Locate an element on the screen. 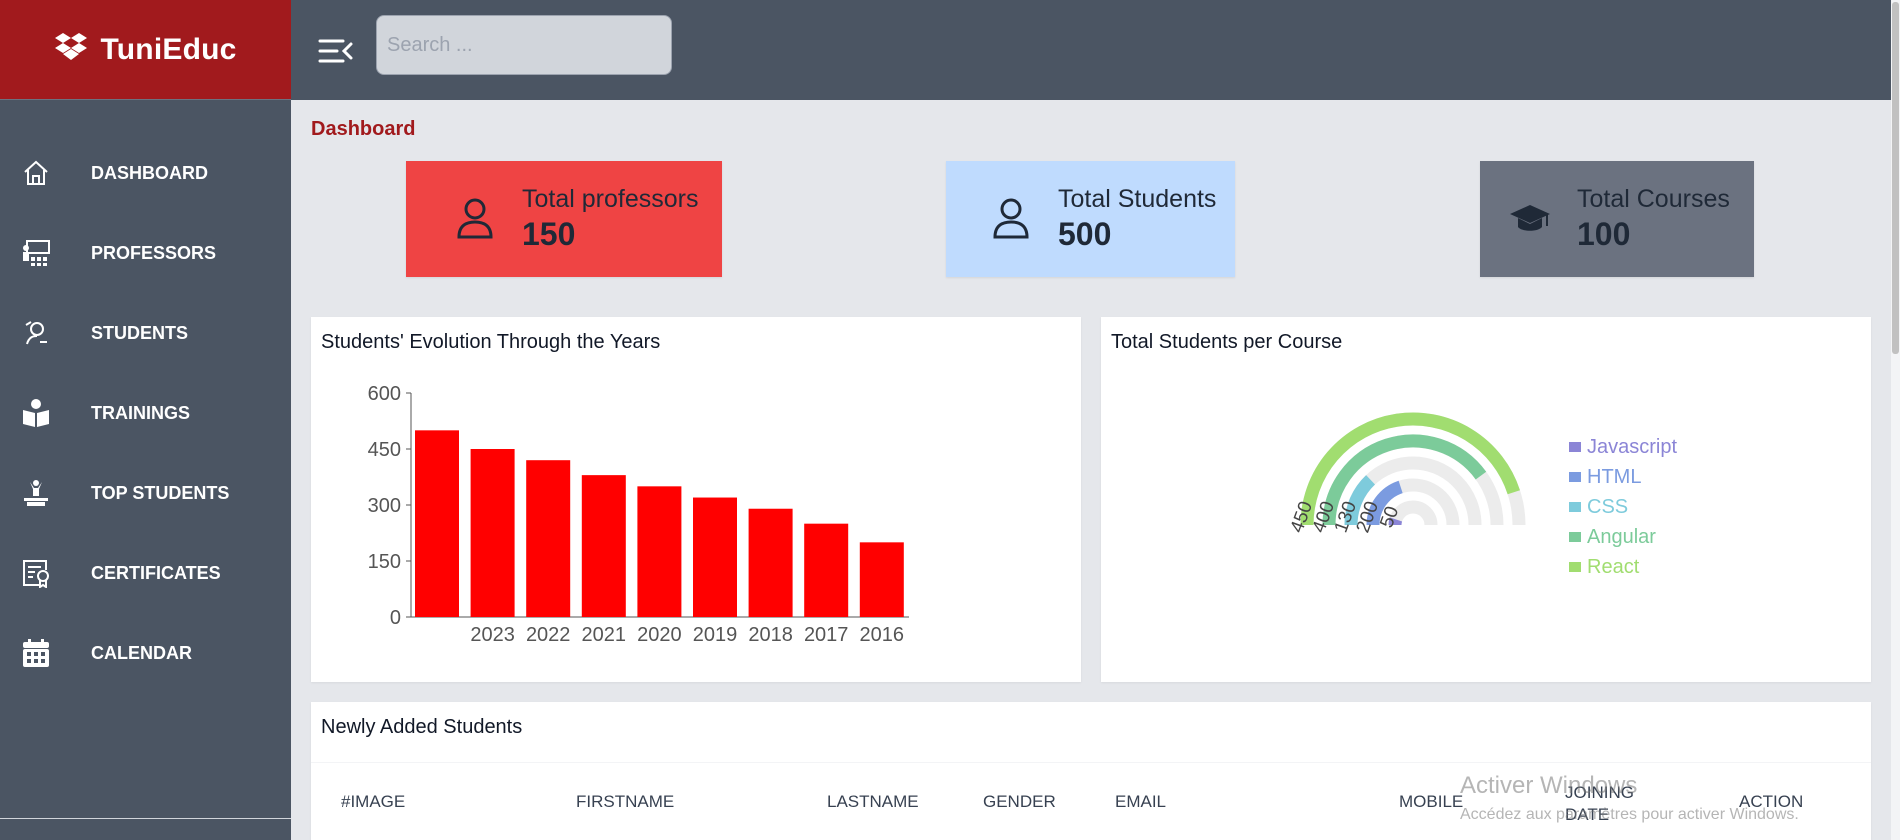 Image resolution: width=1900 pixels, height=840 pixels. table-column-header: GENDER is located at coordinates (1019, 802).